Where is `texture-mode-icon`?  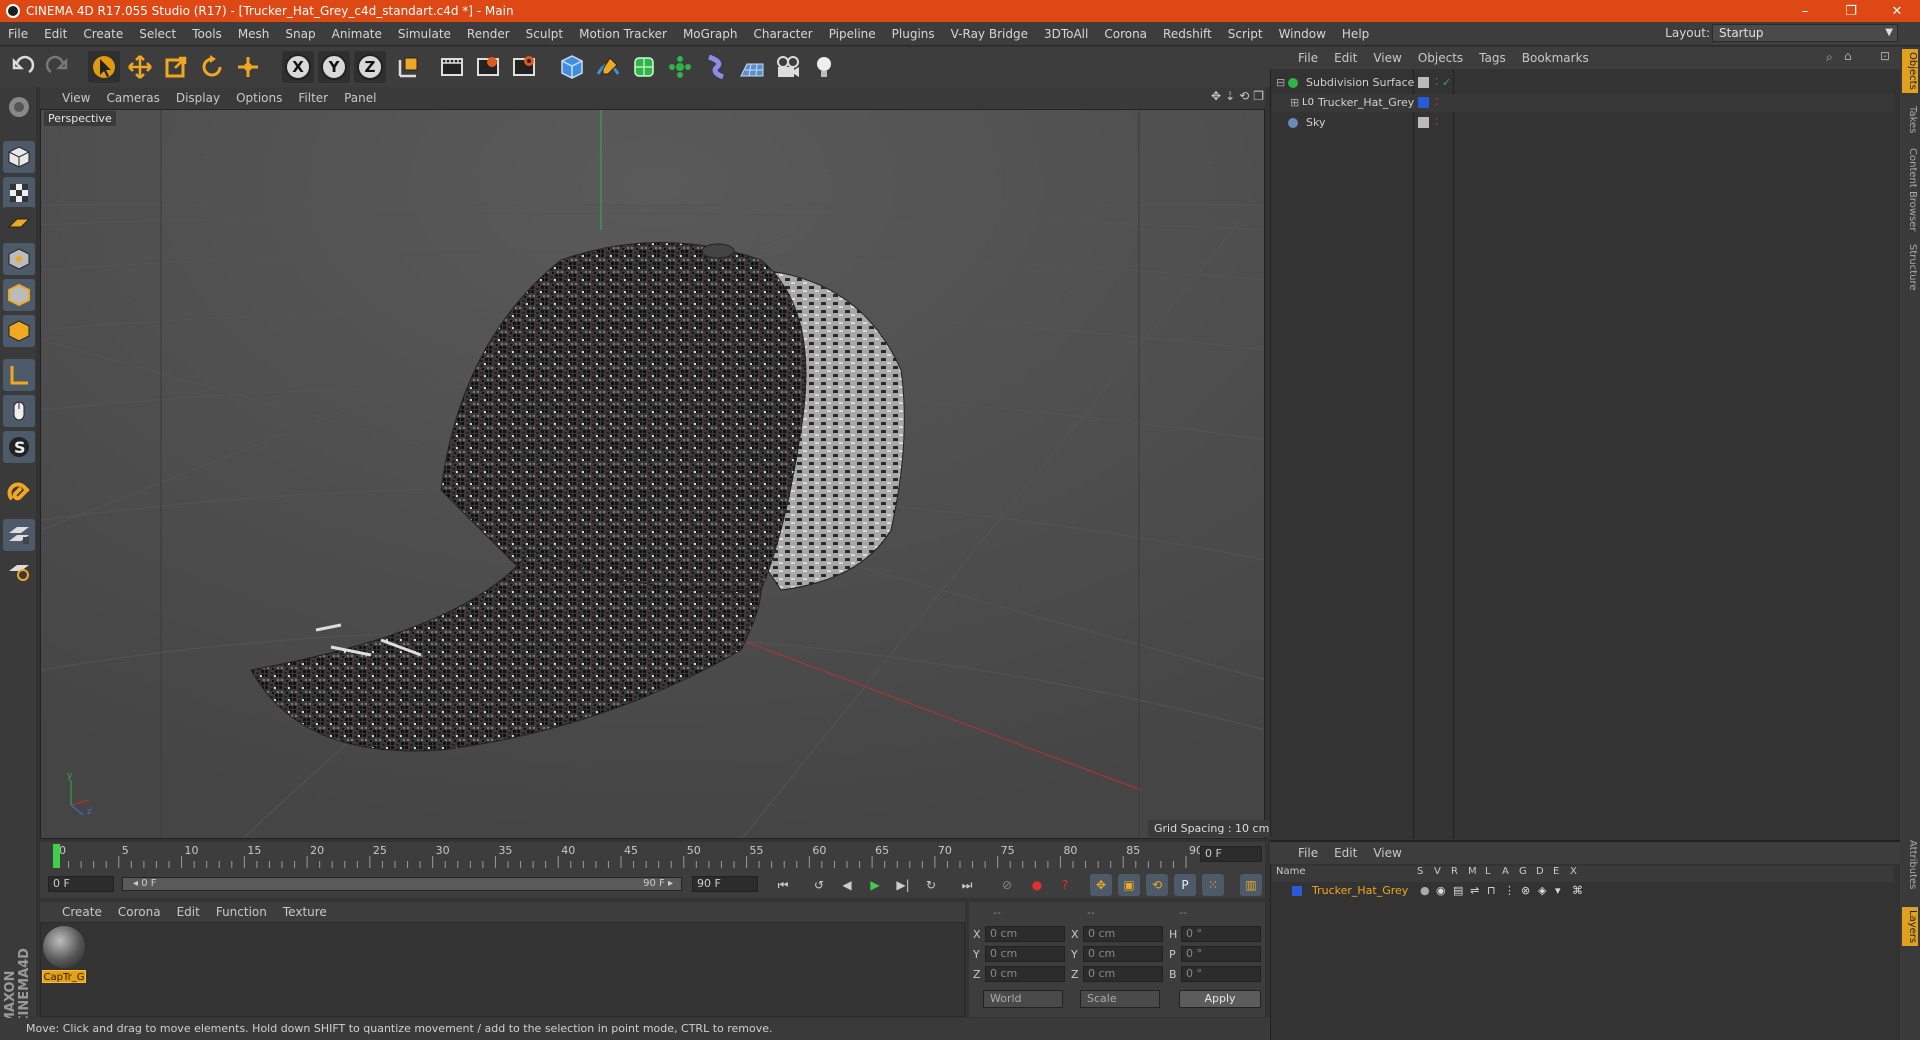
texture-mode-icon is located at coordinates (19, 193).